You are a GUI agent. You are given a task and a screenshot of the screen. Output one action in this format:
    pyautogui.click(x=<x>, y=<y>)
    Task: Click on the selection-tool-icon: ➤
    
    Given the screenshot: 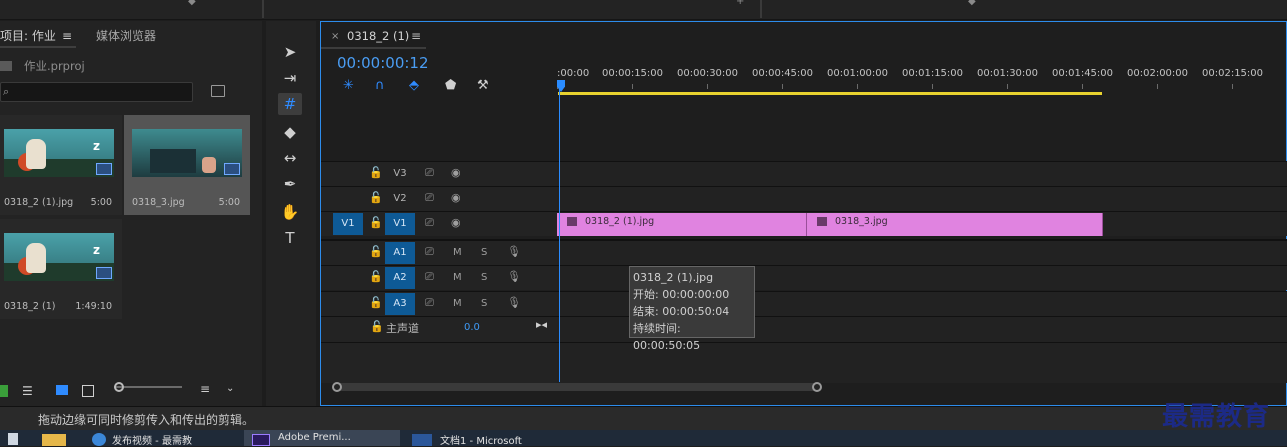 What is the action you would take?
    pyautogui.click(x=290, y=52)
    